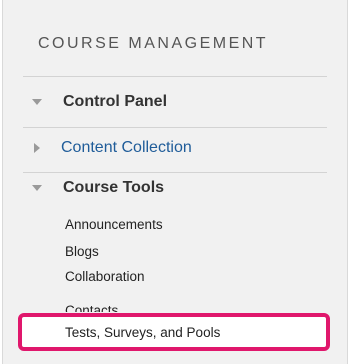 This screenshot has width=351, height=364. Describe the element at coordinates (91, 307) in the screenshot. I see `menu-item-contacts: Contacts` at that location.